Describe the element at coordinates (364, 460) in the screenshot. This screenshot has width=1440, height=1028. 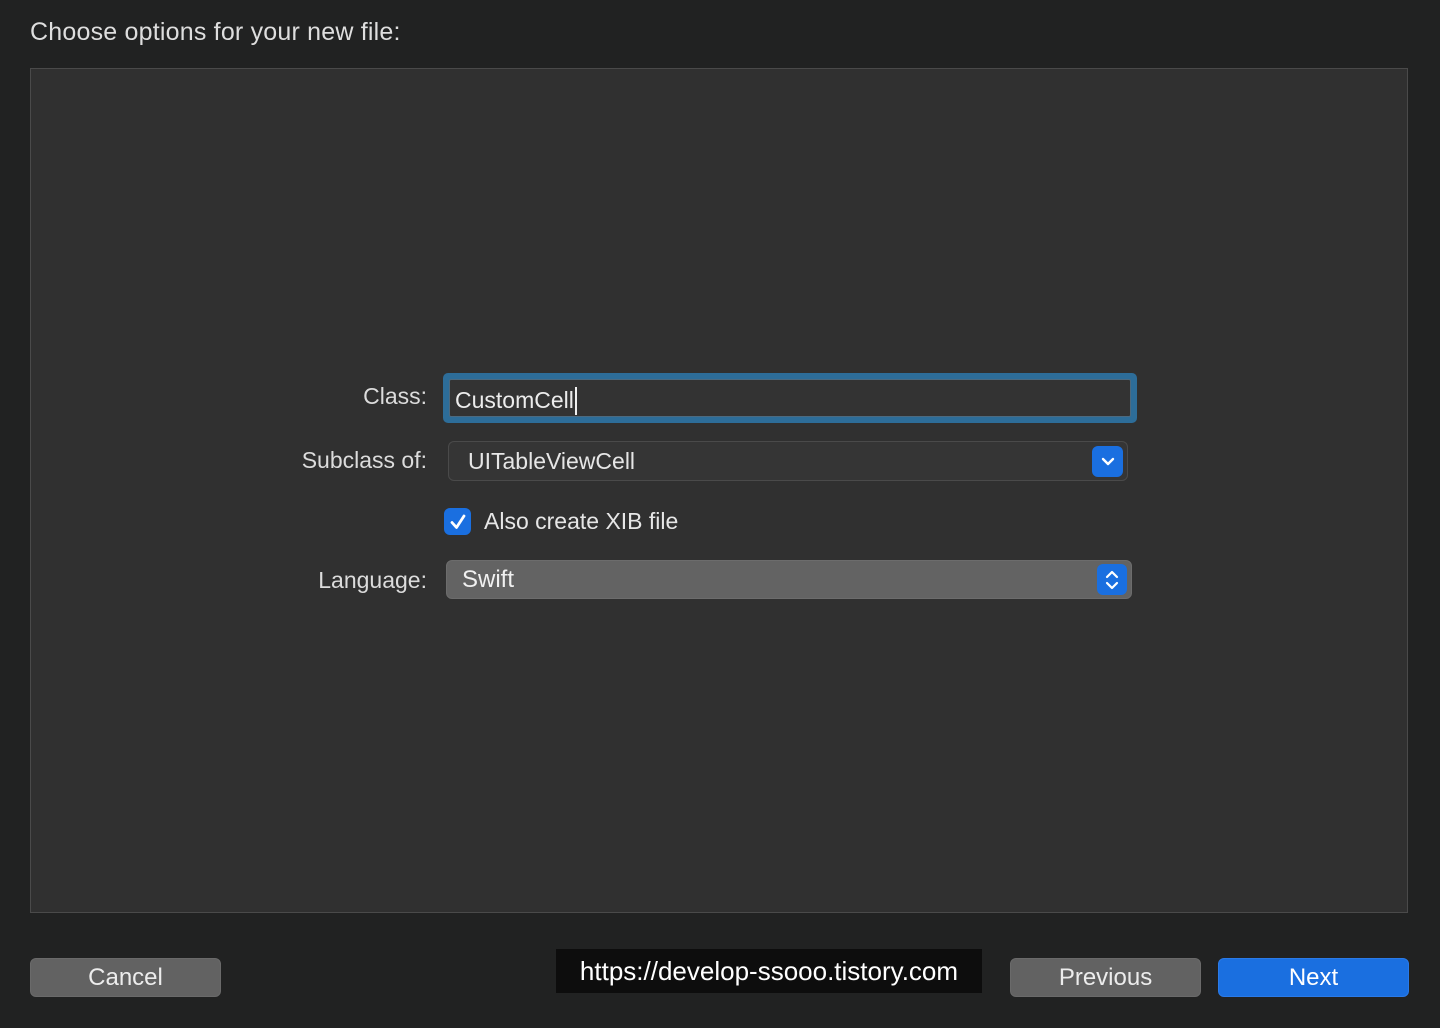
I see `subclass-label: Subclass of:` at that location.